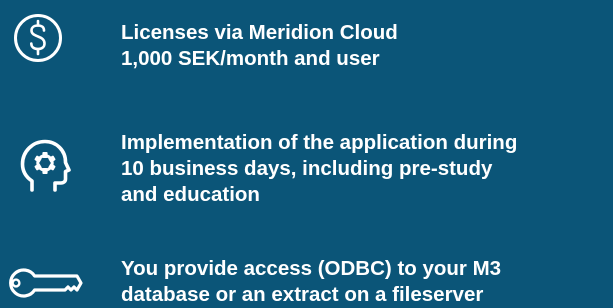 Image resolution: width=613 pixels, height=308 pixels. Describe the element at coordinates (190, 194) in the screenshot. I see `item-implementation-line-3: and education` at that location.